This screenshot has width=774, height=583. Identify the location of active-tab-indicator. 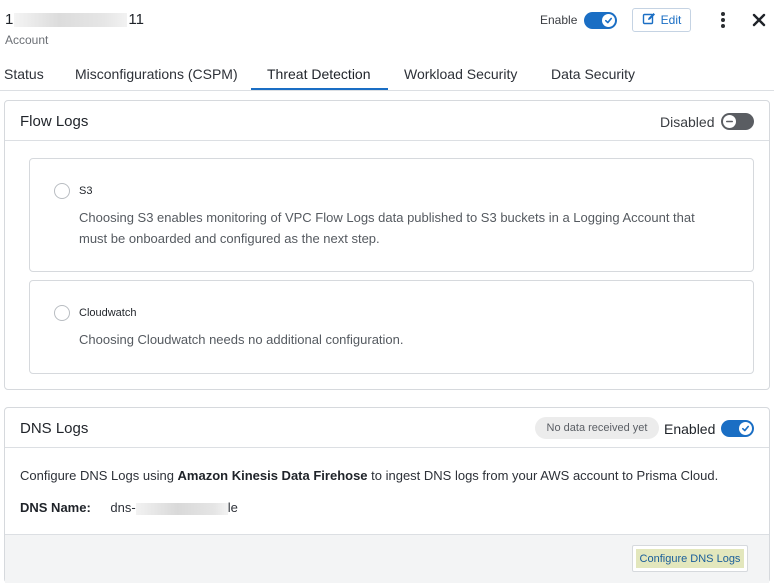
(319, 89).